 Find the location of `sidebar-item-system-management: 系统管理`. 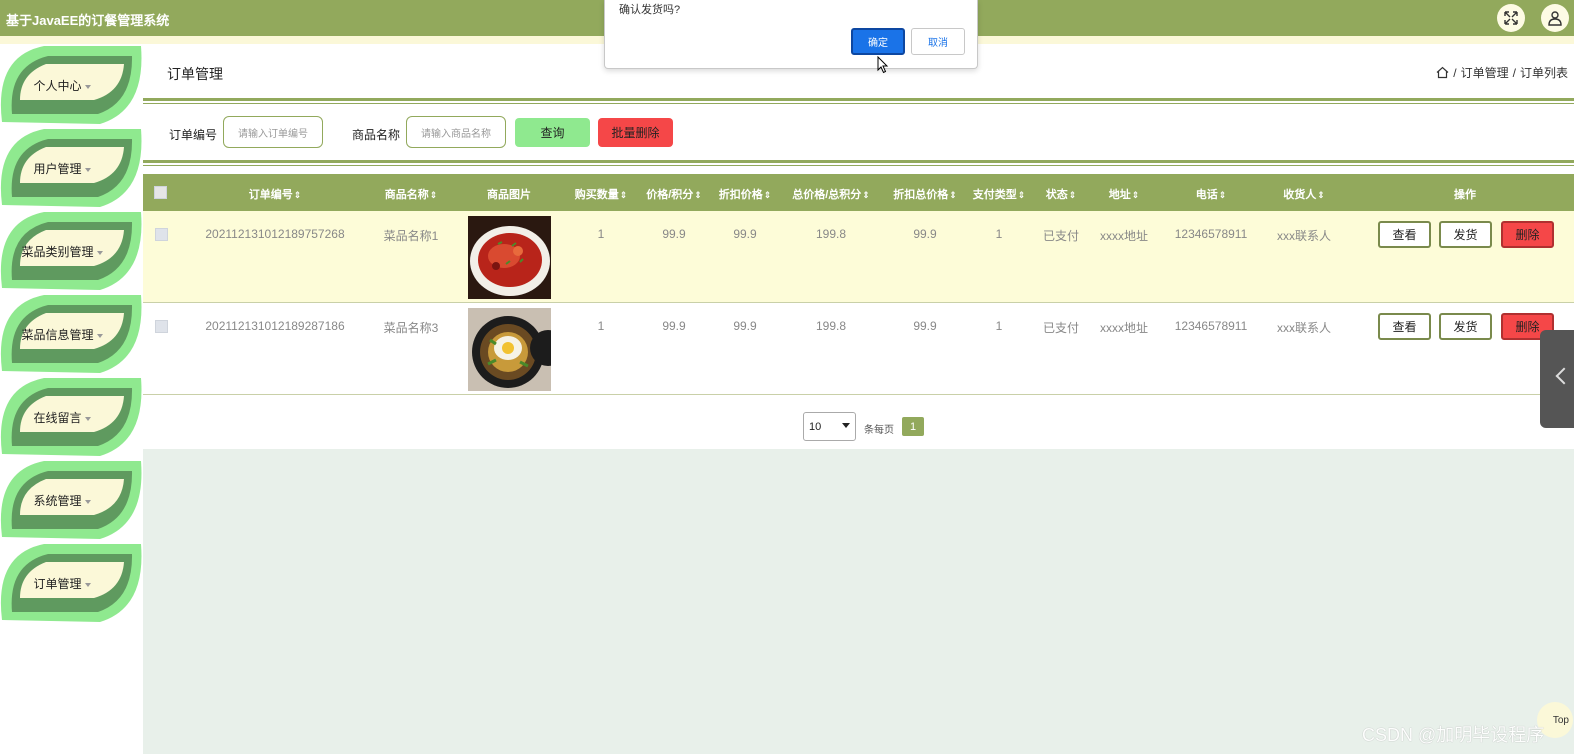

sidebar-item-system-management: 系统管理 is located at coordinates (71, 500).